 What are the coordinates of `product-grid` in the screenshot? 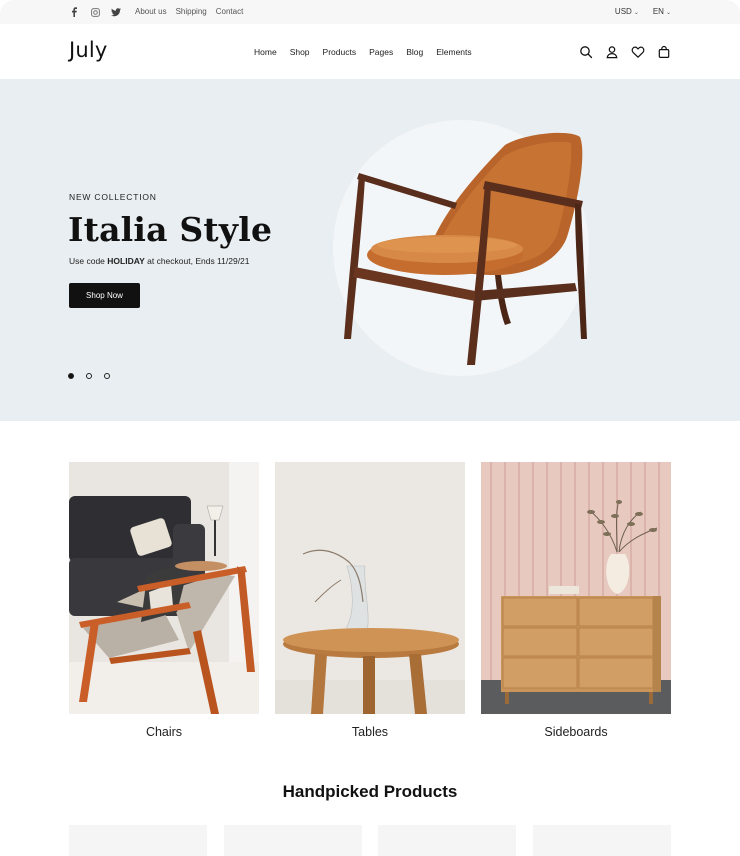 It's located at (370, 840).